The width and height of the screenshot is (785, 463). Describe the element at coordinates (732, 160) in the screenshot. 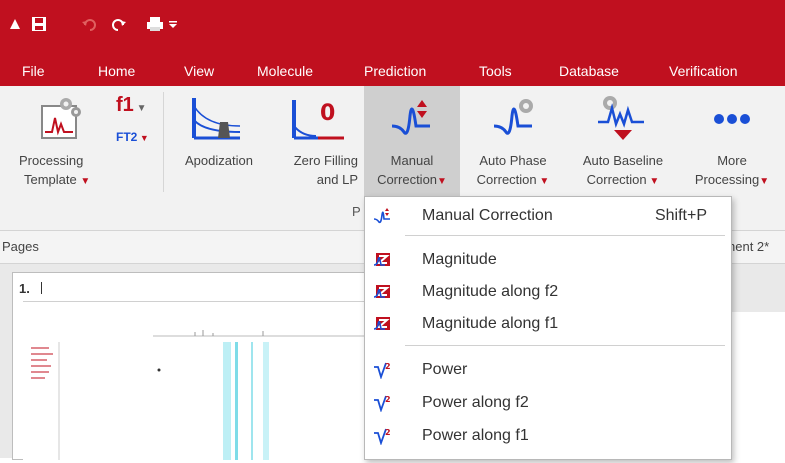

I see `more-processing-label-1: More` at that location.